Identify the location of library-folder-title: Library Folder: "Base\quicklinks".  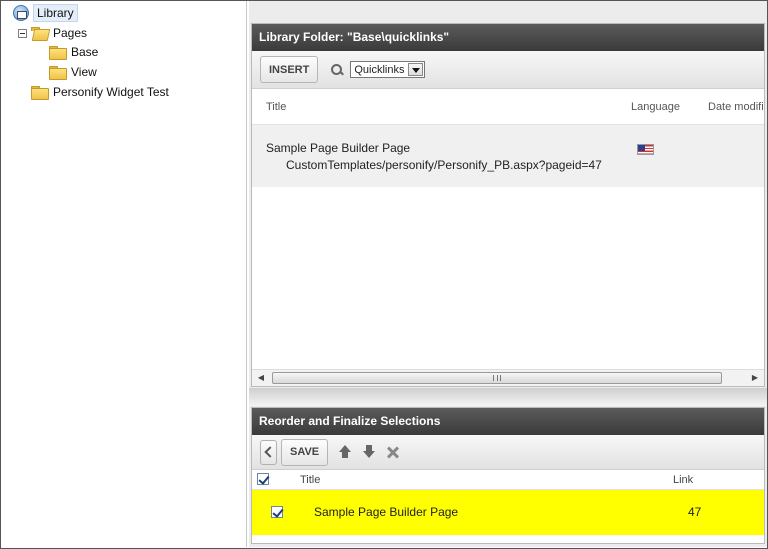
(508, 37).